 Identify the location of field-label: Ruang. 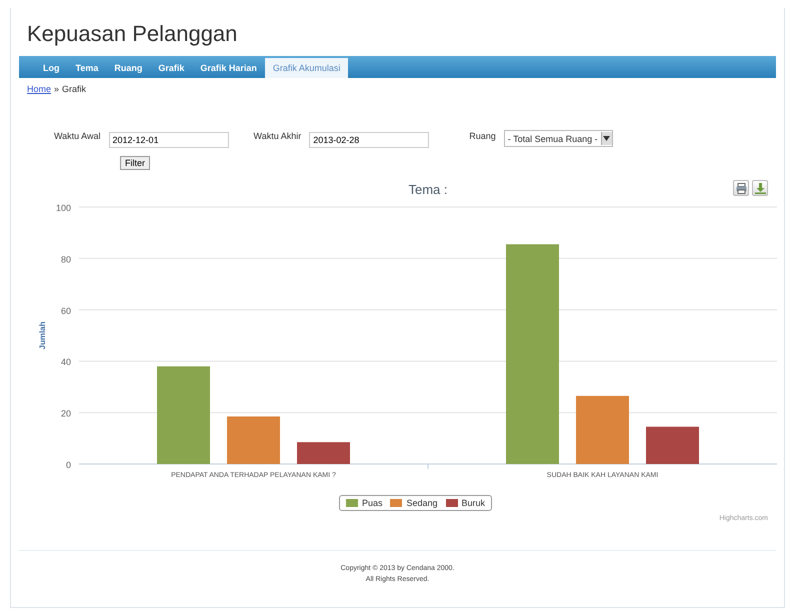
(482, 136).